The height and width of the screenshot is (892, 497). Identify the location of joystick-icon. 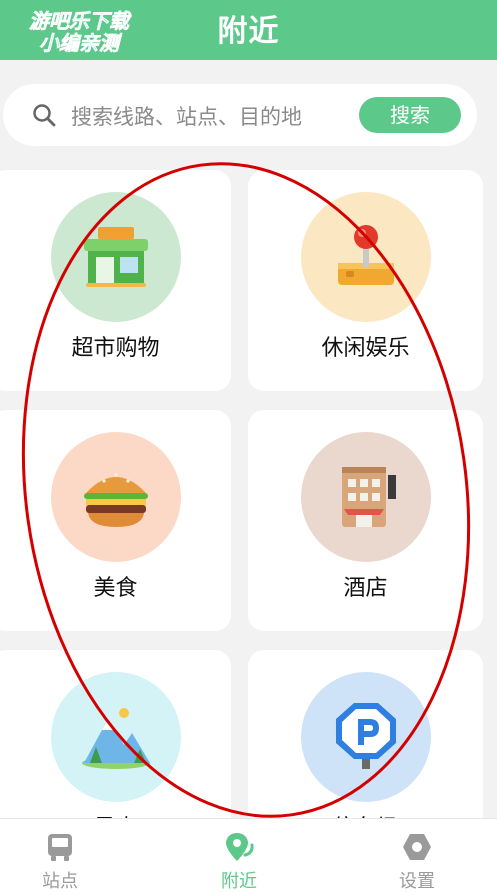
(365, 255).